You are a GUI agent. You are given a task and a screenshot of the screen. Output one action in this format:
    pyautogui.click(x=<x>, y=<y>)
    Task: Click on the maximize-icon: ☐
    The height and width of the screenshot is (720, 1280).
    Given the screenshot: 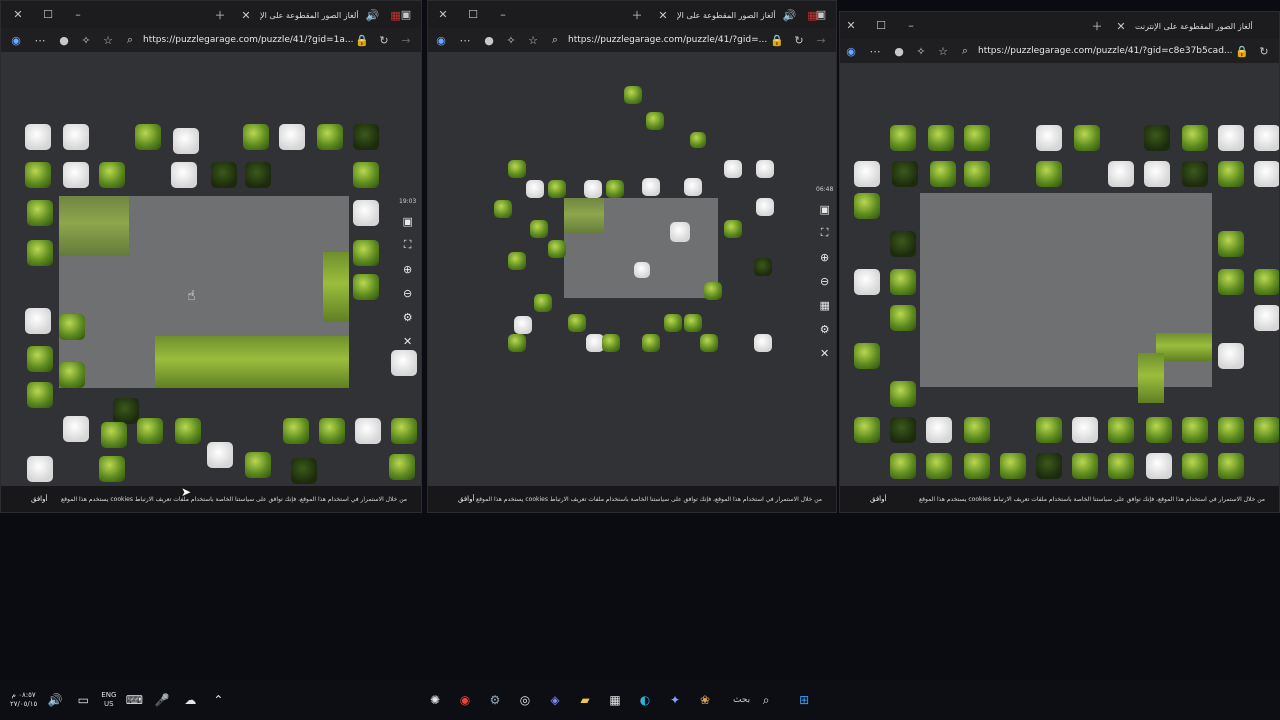 What is the action you would take?
    pyautogui.click(x=48, y=15)
    